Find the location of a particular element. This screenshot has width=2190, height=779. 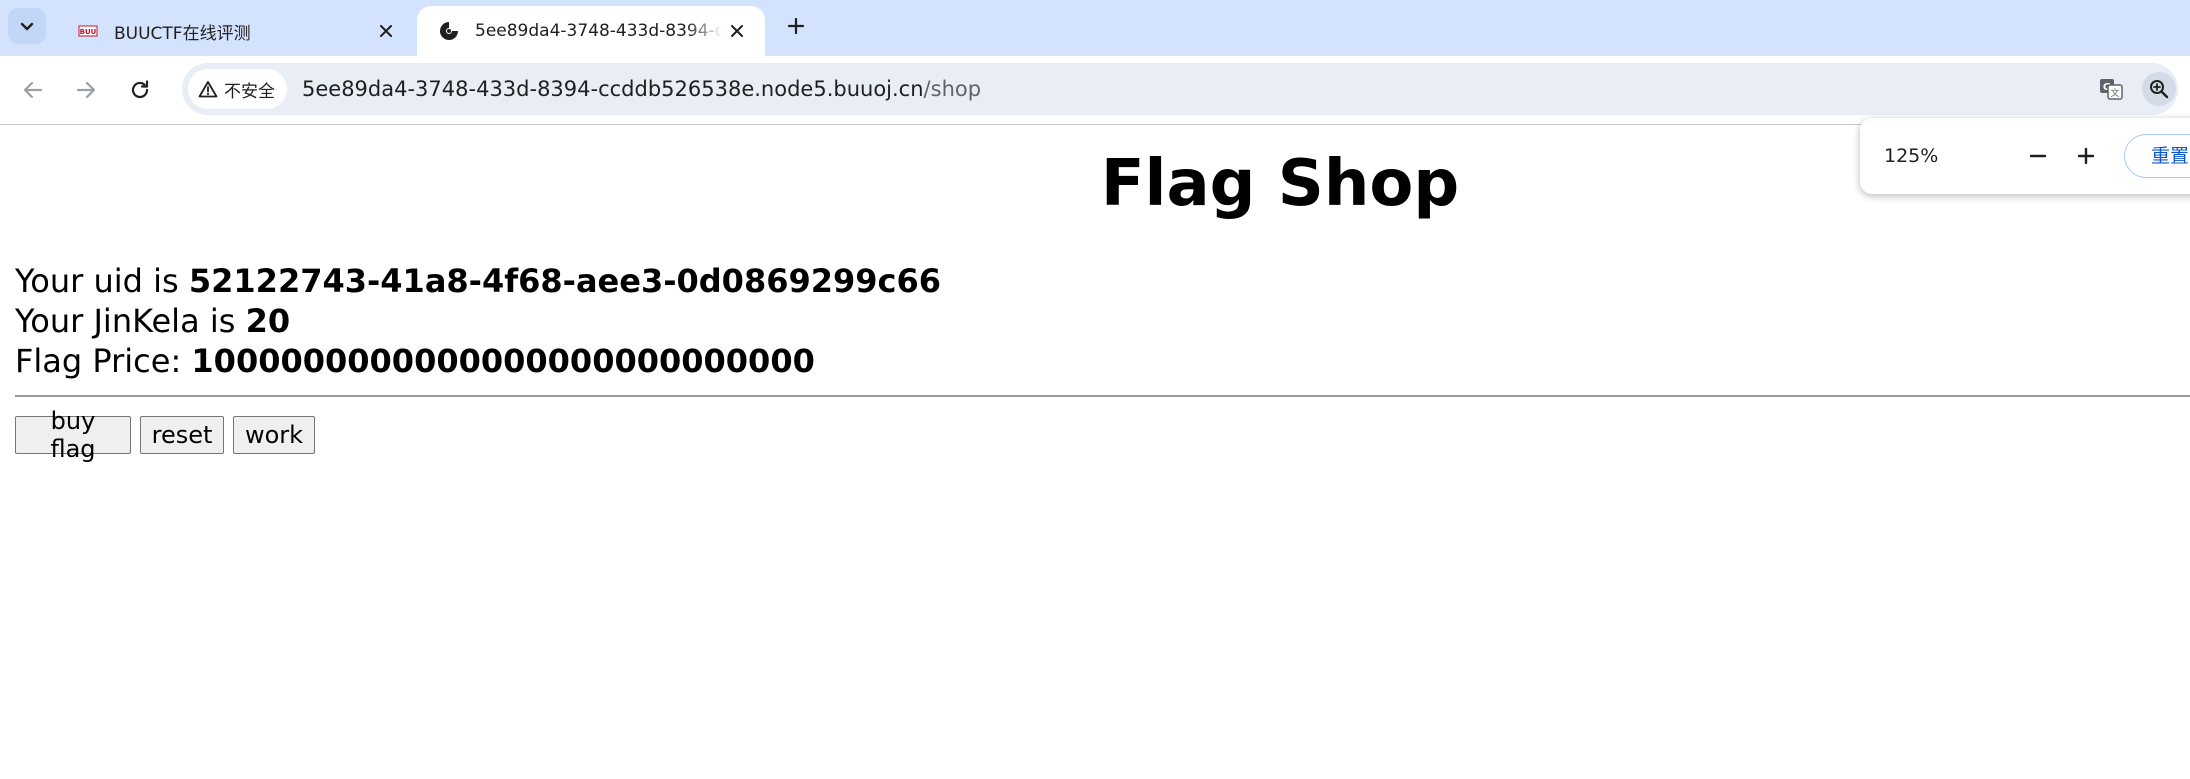

buy-flag-button: buy flag is located at coordinates (73, 435).